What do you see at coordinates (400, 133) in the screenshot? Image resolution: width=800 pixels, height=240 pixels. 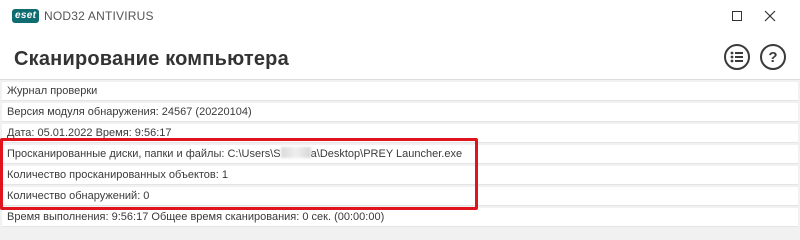 I see `log-row-date-time: Дата: 05.01.2022 Время: 9:56:17` at bounding box center [400, 133].